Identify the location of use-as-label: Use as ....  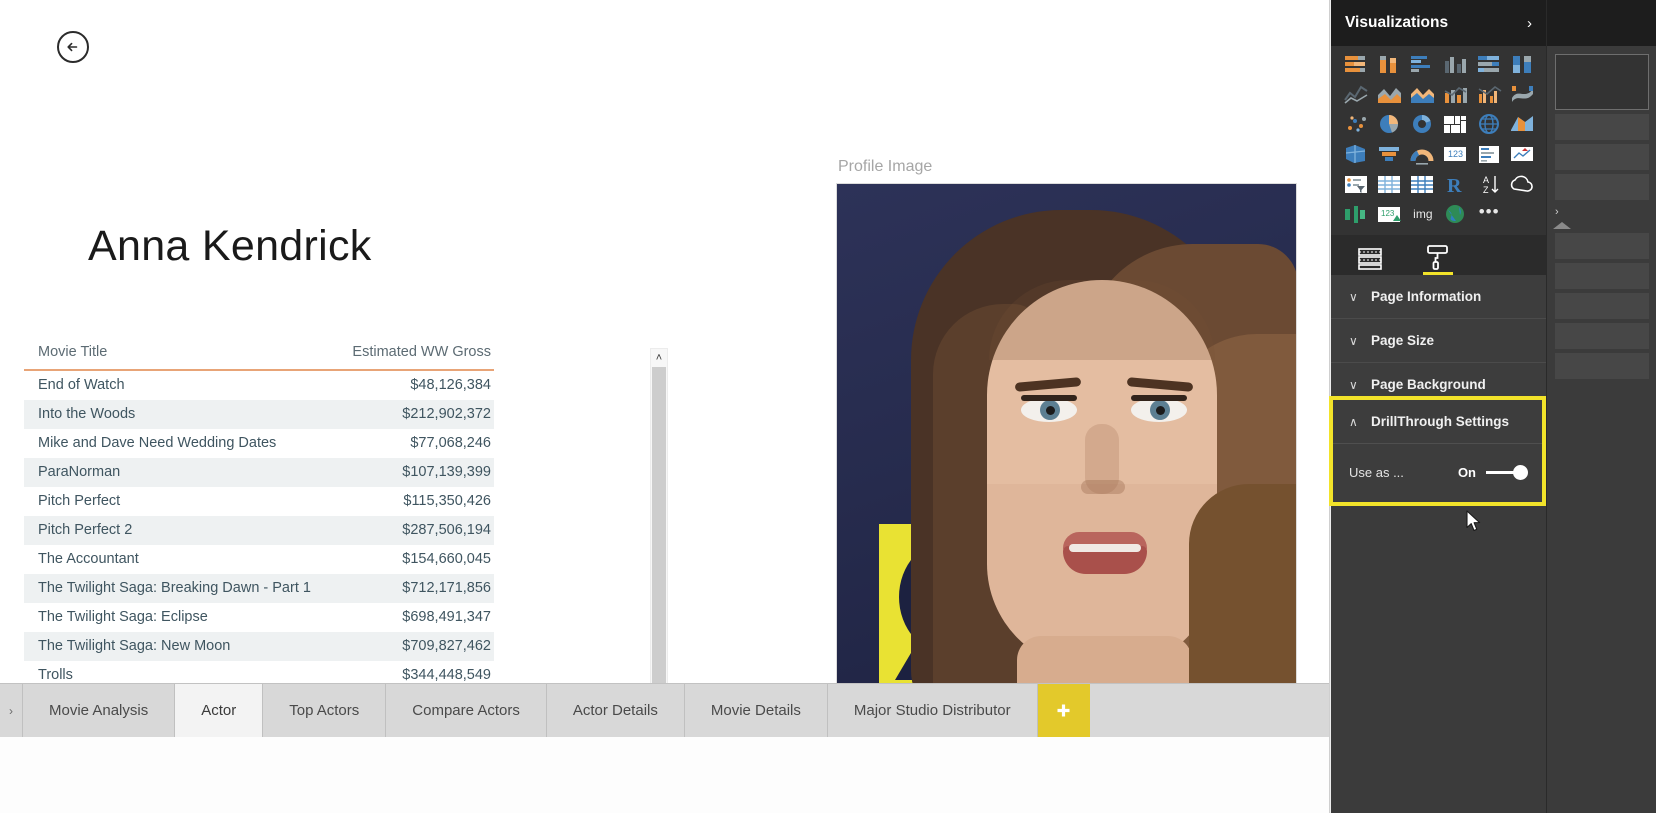
(1376, 472).